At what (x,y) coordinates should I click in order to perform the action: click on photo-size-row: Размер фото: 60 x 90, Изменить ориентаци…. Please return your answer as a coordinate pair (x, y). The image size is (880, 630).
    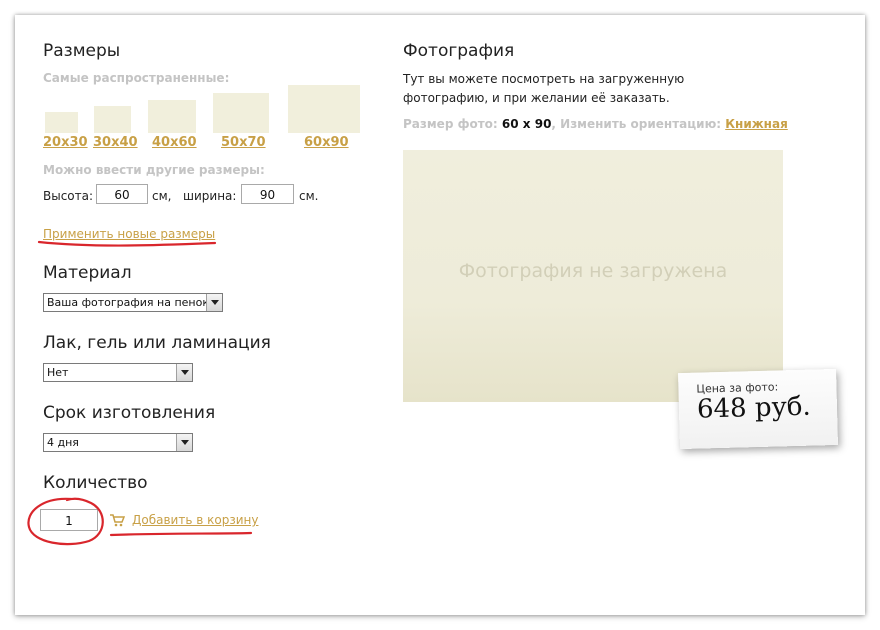
    Looking at the image, I should click on (595, 124).